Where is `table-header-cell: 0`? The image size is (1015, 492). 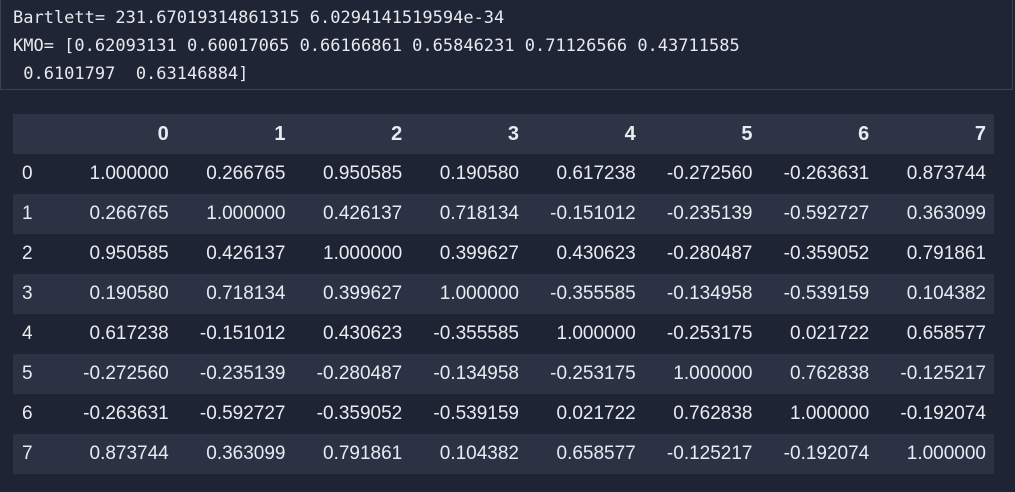
table-header-cell: 0 is located at coordinates (163, 133).